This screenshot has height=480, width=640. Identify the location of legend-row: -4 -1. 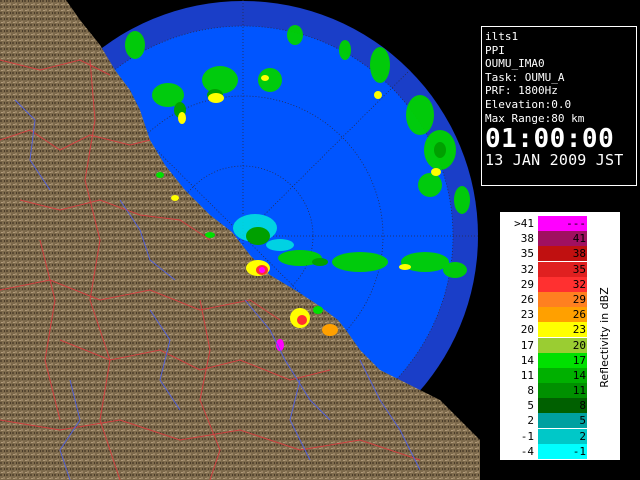
(546, 451).